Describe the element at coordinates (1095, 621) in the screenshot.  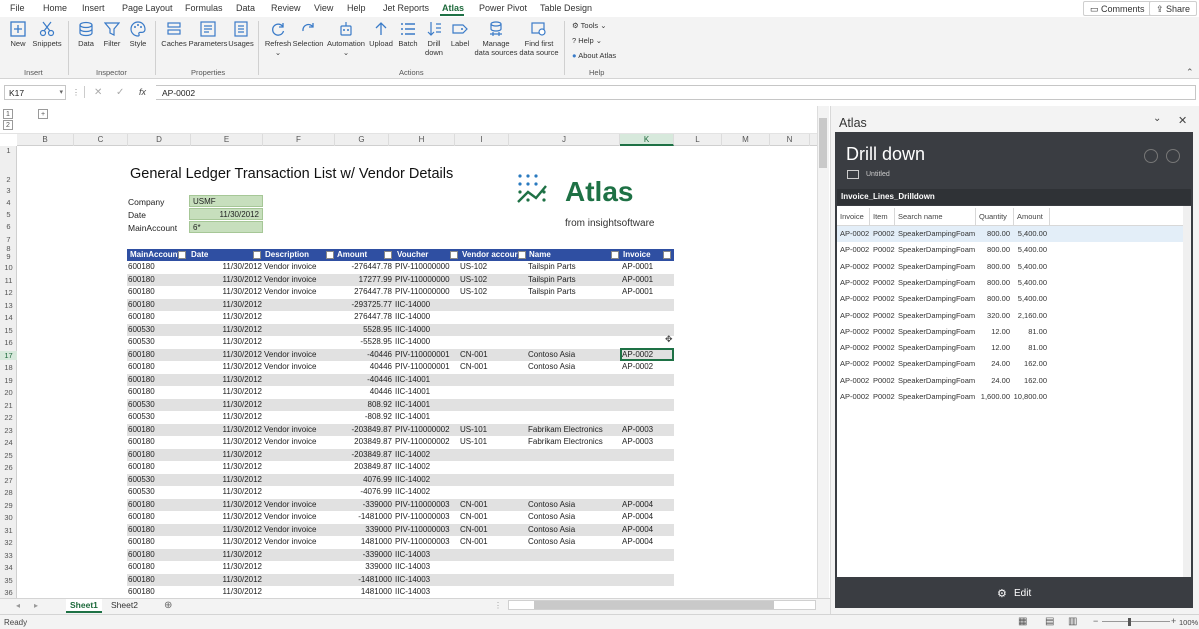
I see `zoom-out-icon: −` at that location.